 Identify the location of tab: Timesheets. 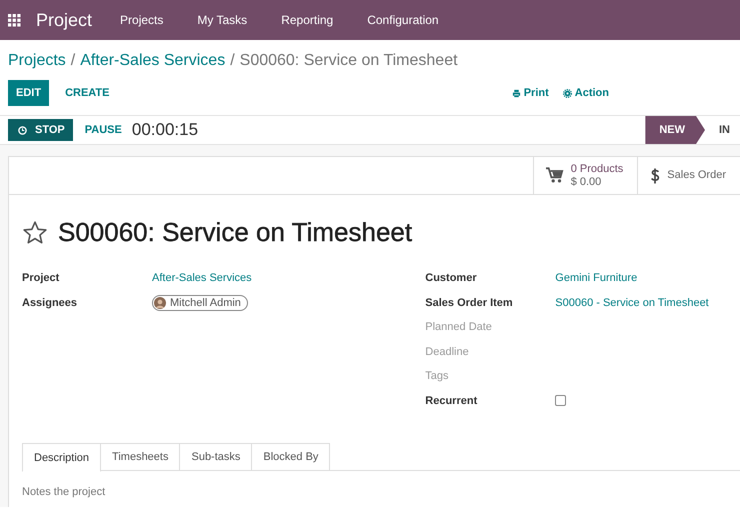
(140, 457).